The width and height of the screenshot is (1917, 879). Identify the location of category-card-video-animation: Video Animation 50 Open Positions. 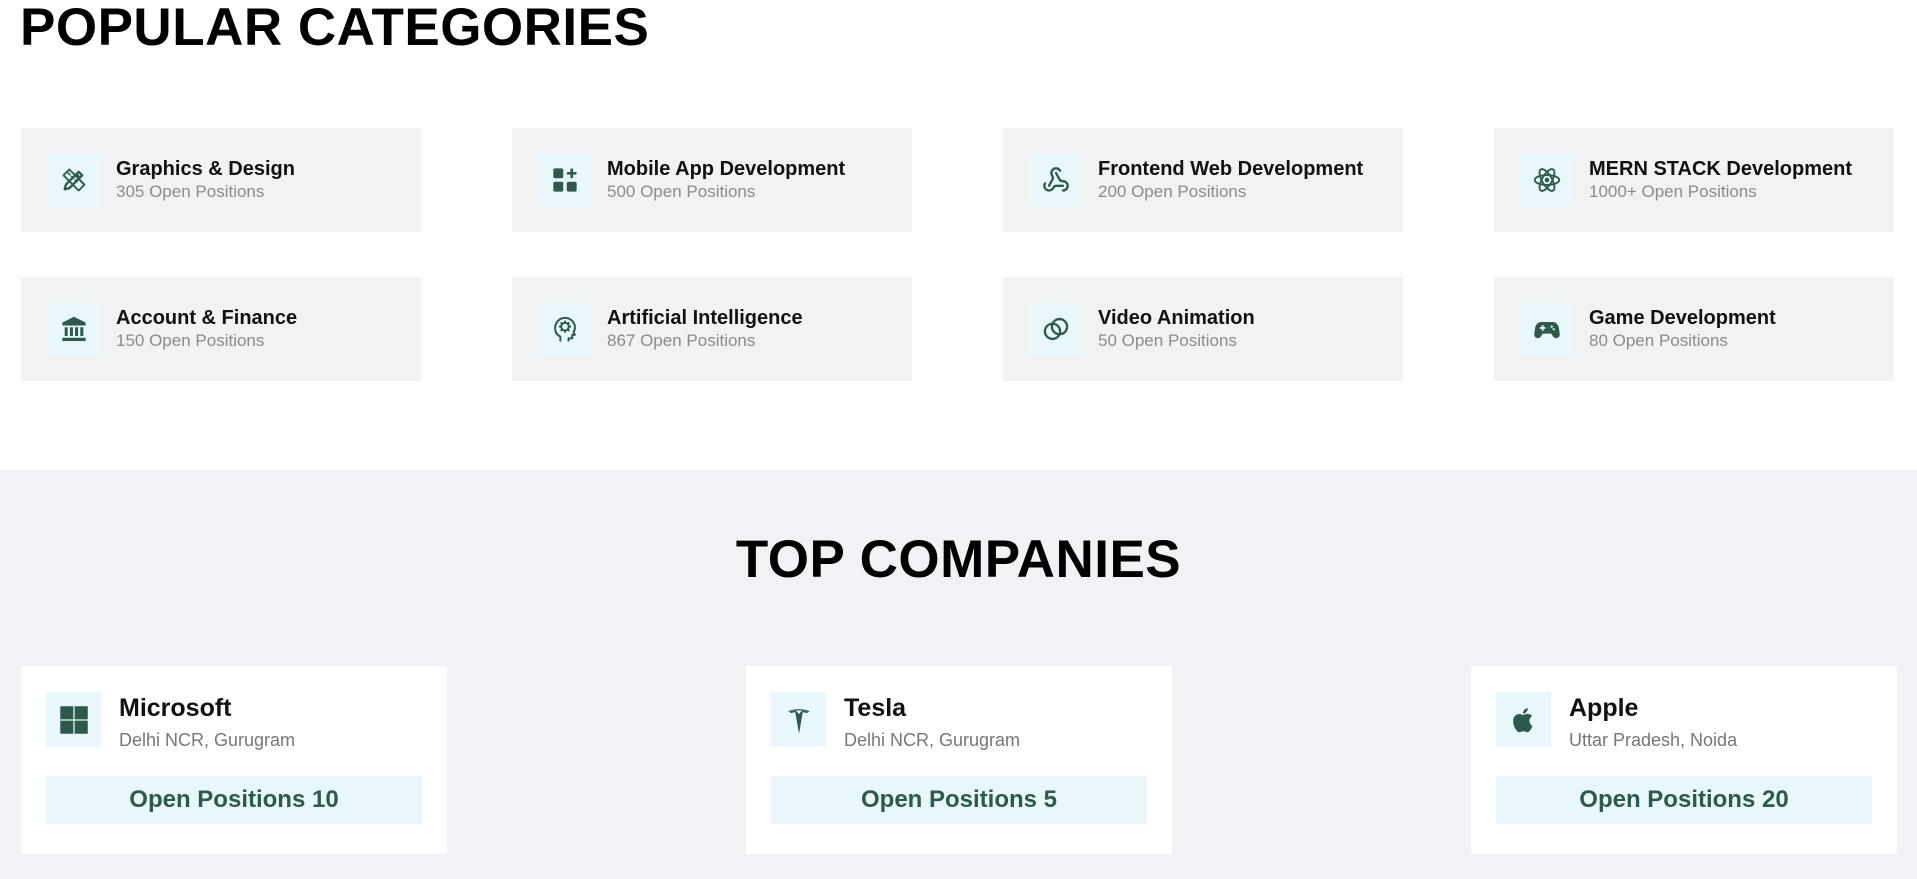
(1203, 329).